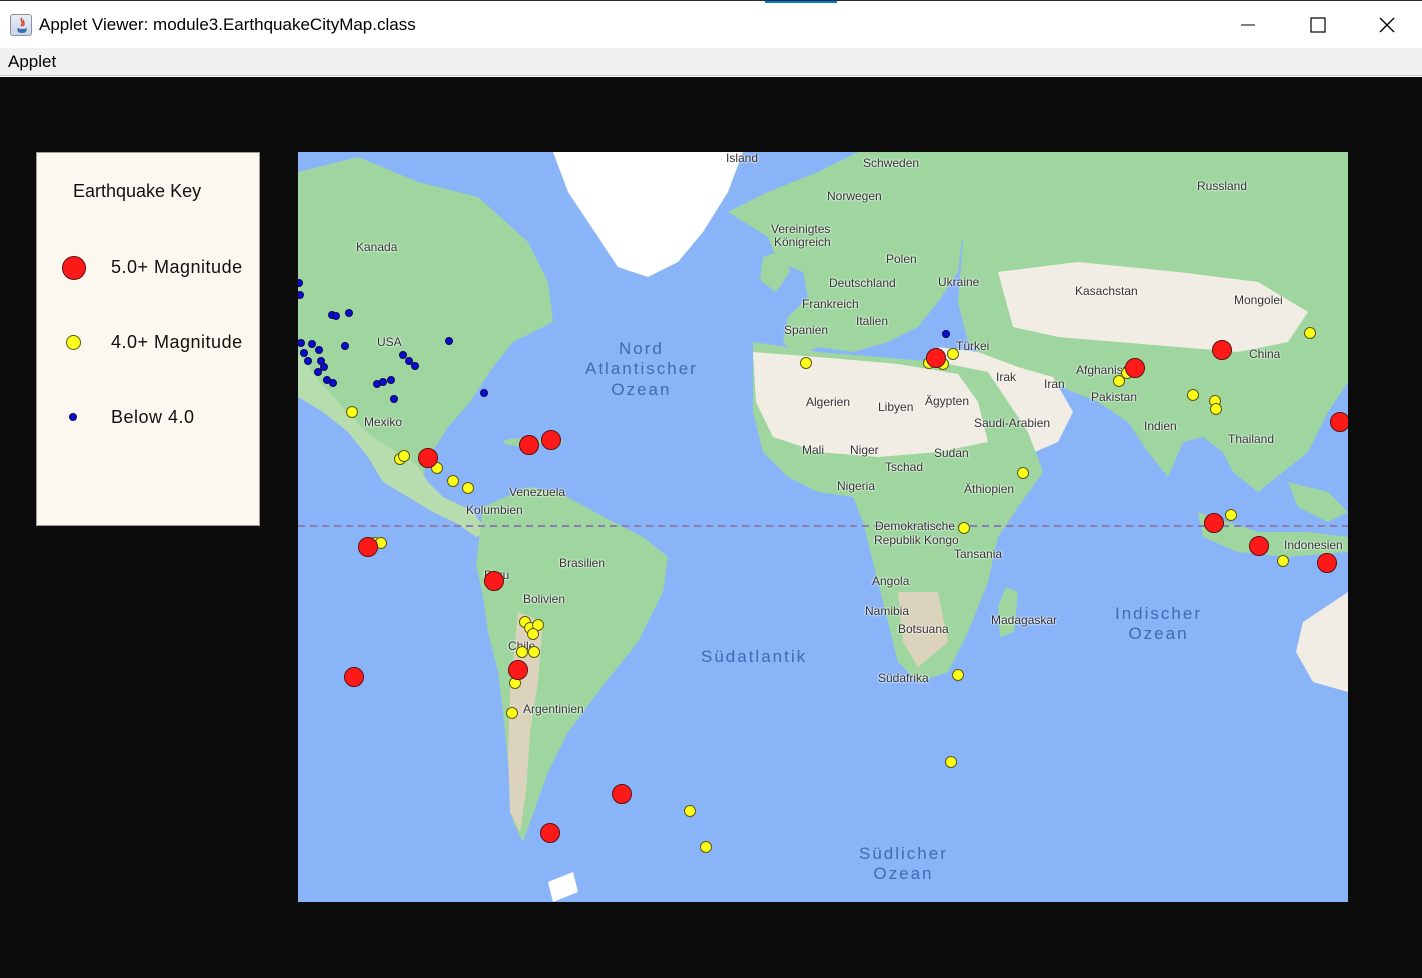 The height and width of the screenshot is (978, 1422). I want to click on ocean-label-line: Südatlantik, so click(754, 656).